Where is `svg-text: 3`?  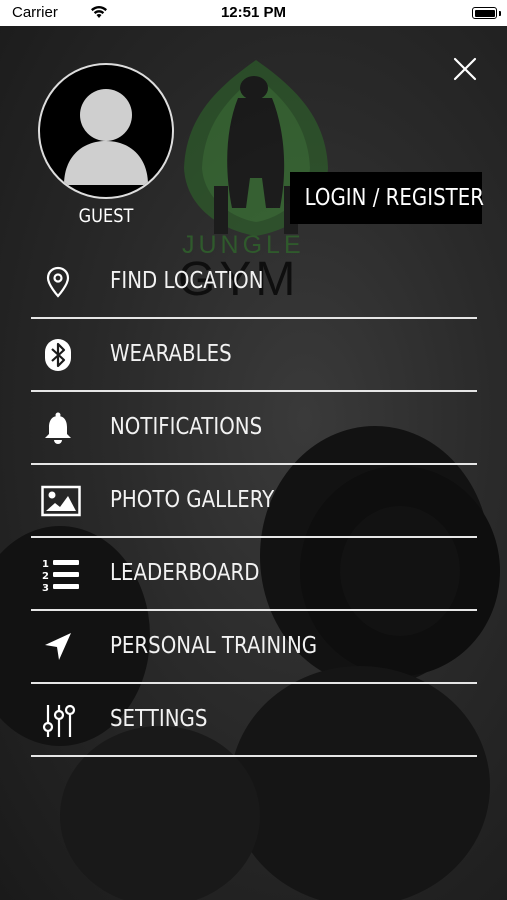
svg-text: 3 is located at coordinates (45, 588).